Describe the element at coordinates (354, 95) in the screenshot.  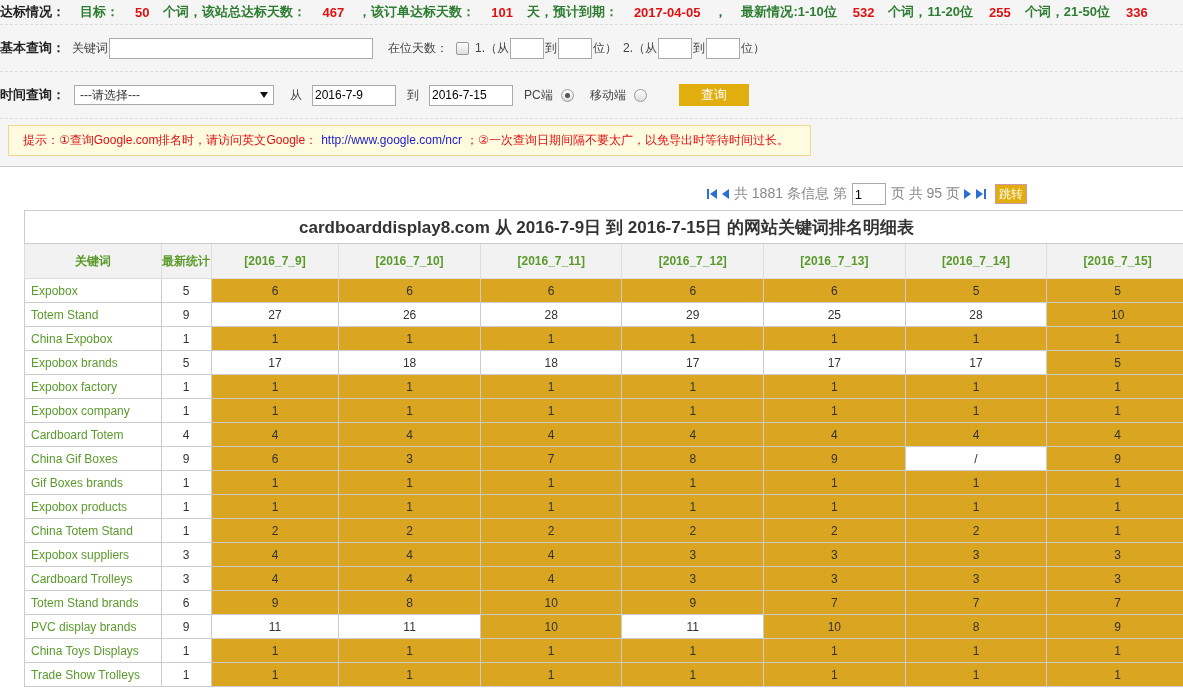
I see `from-date-input: 2016-7-9` at that location.